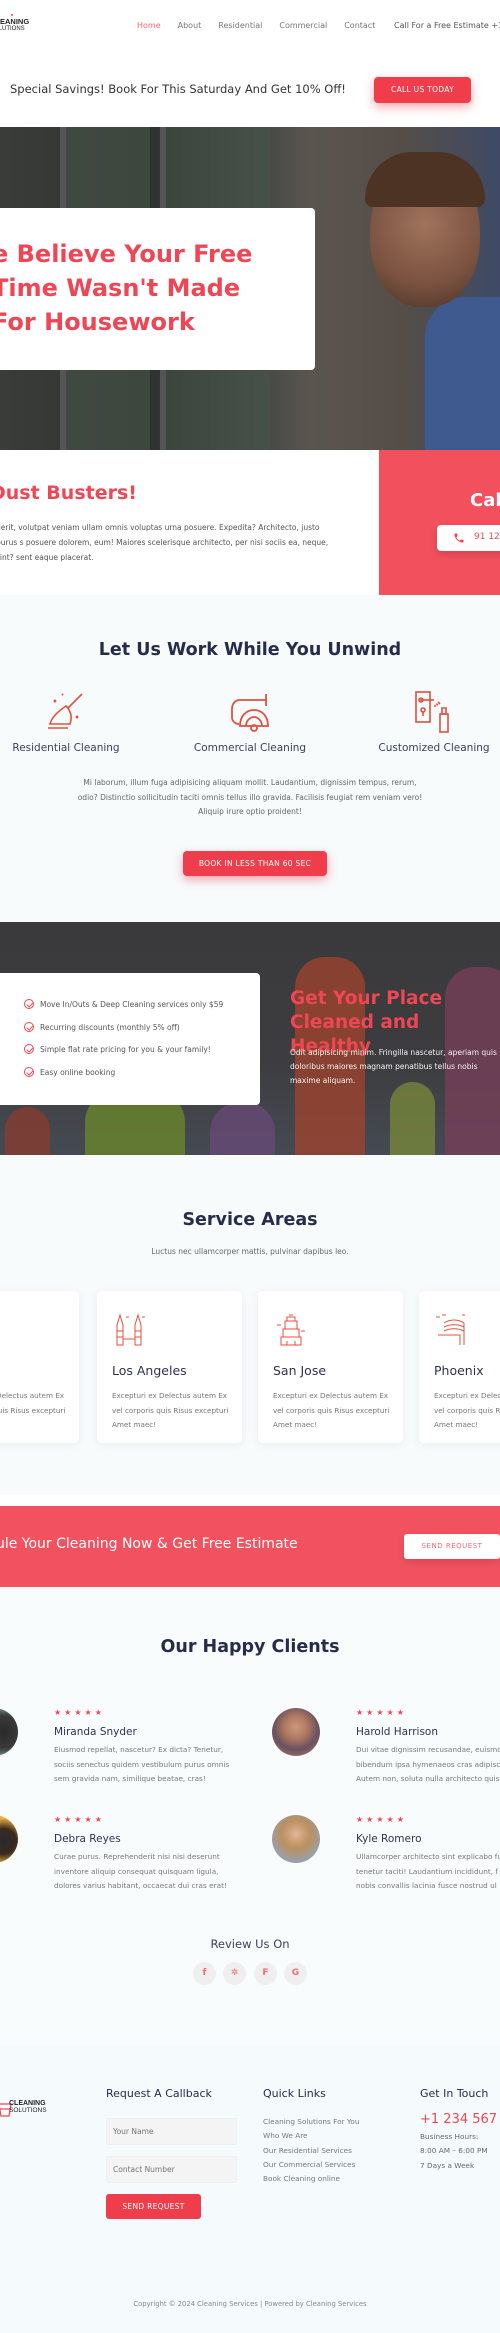 The image size is (500, 2333). Describe the element at coordinates (149, 25) in the screenshot. I see `nav-home: Home` at that location.